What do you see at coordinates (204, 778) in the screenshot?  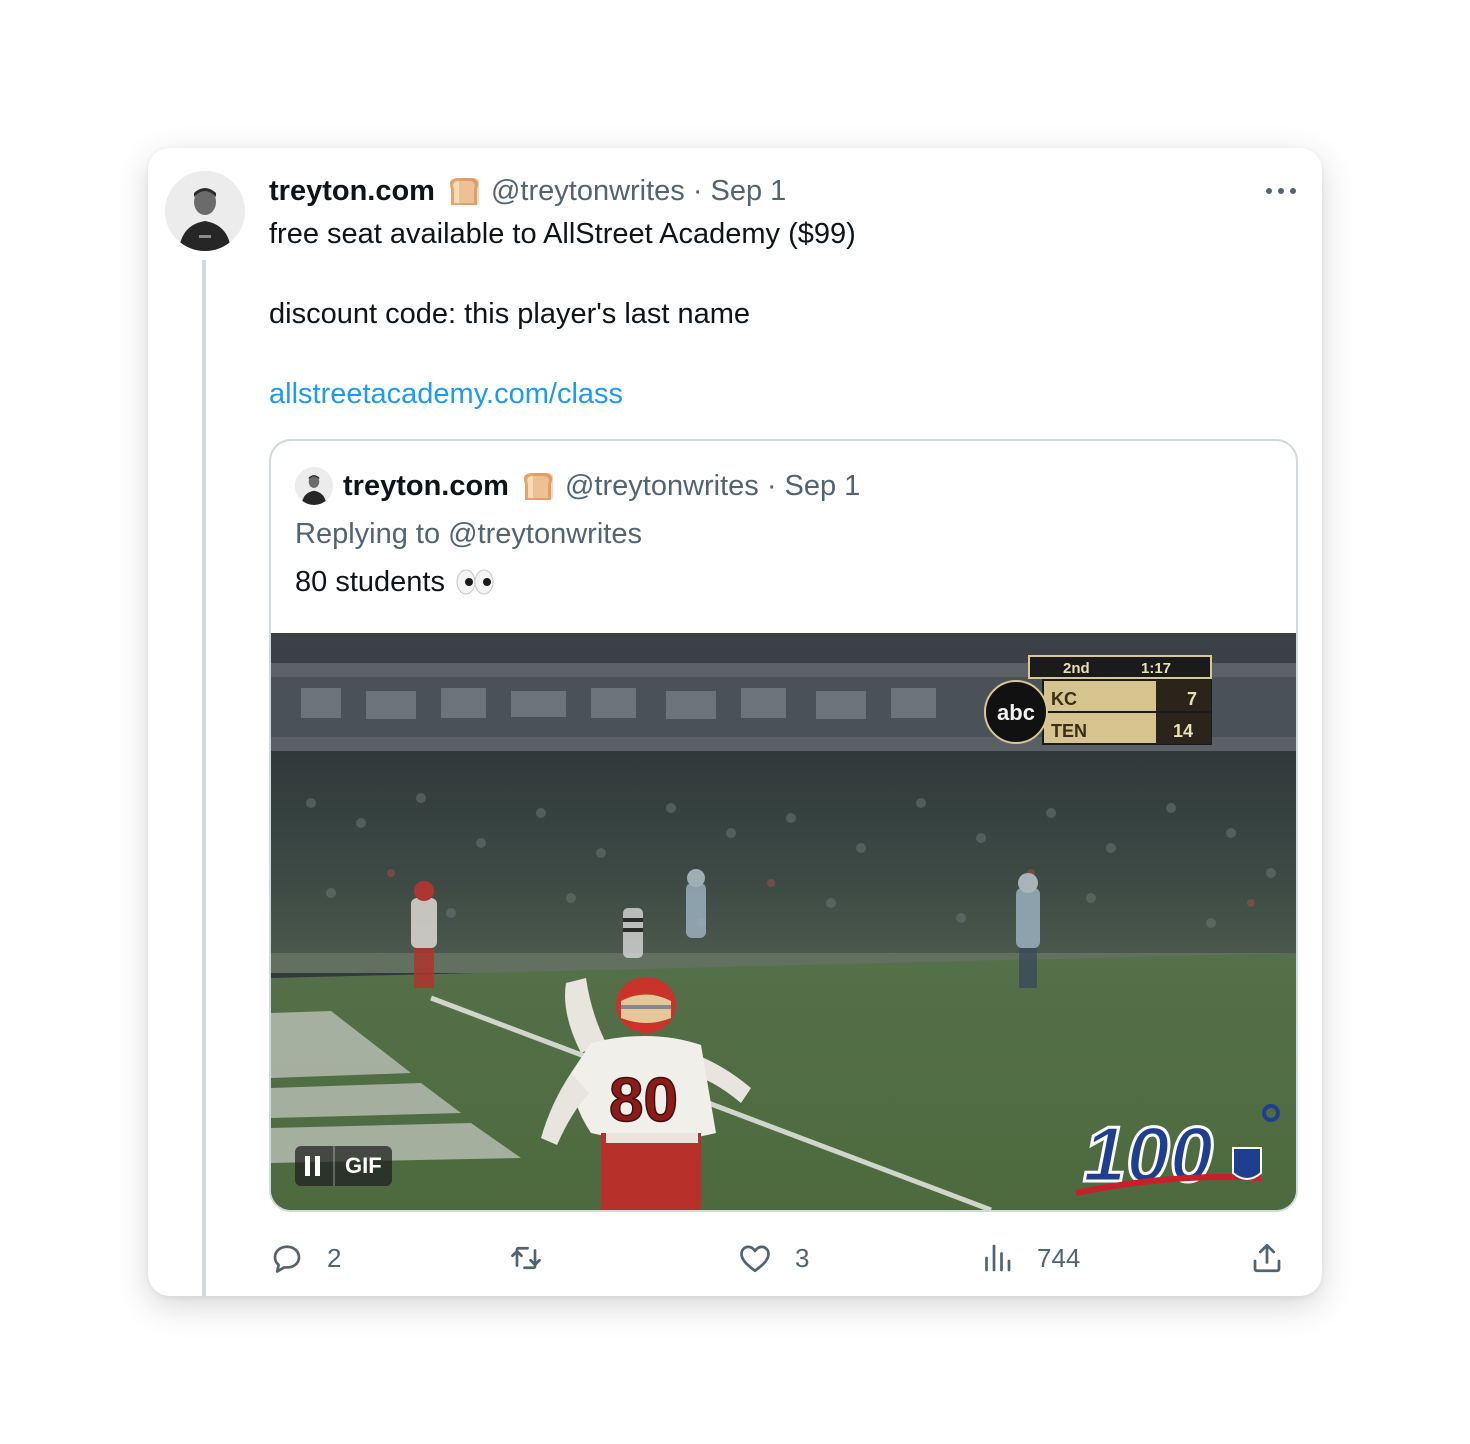 I see `thread-connector-line` at bounding box center [204, 778].